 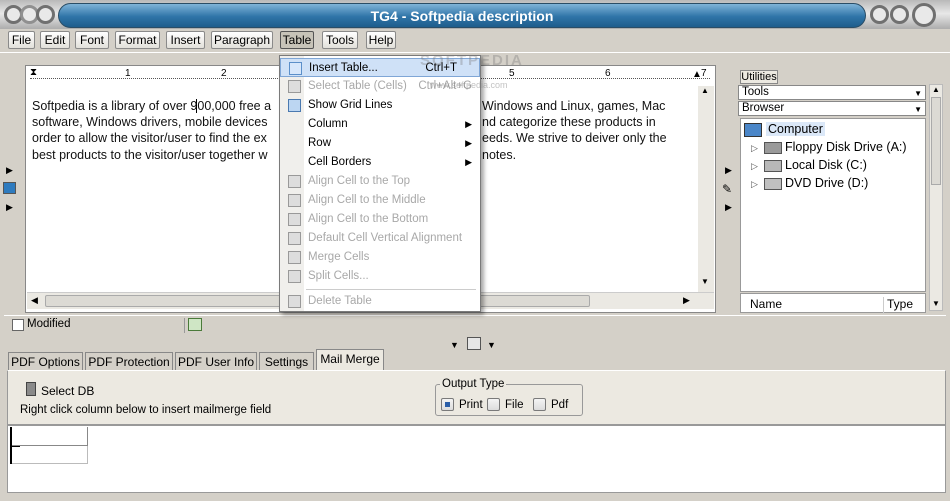 I want to click on local-disk-icon, so click(x=773, y=166).